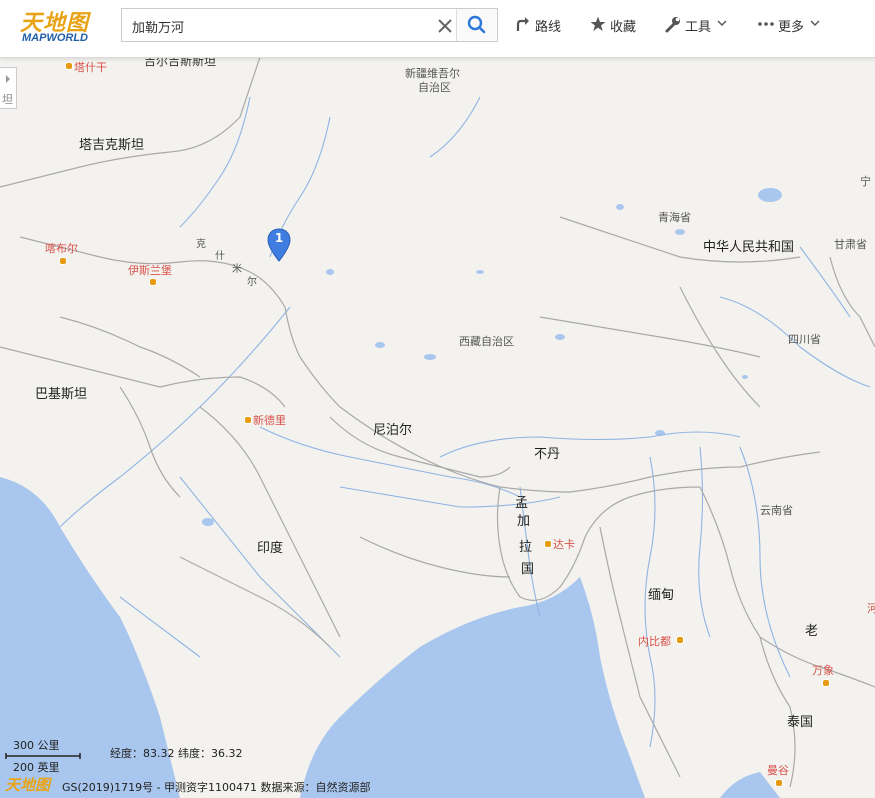 Image resolution: width=875 pixels, height=798 pixels. I want to click on more-button: 更多, so click(793, 25).